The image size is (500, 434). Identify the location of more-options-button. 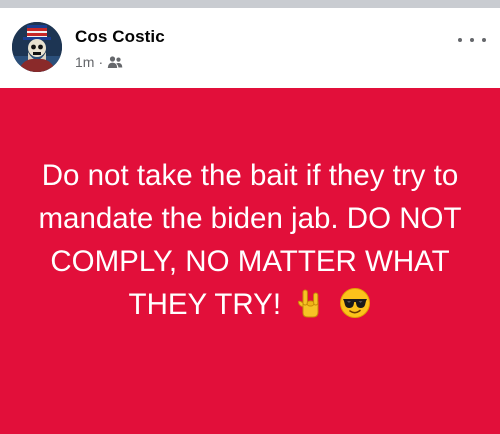
(472, 40).